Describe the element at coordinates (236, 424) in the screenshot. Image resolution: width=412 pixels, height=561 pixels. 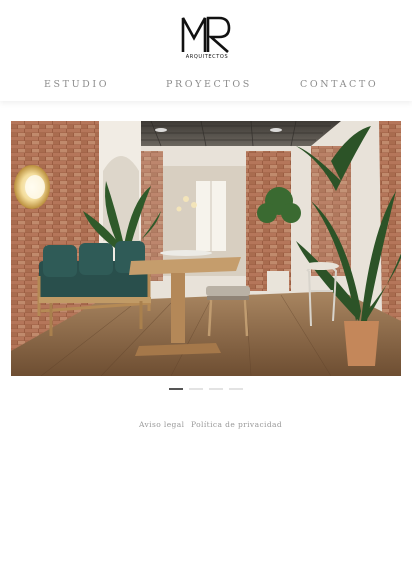
I see `footer-link-privacidad: Política de privacidad` at that location.